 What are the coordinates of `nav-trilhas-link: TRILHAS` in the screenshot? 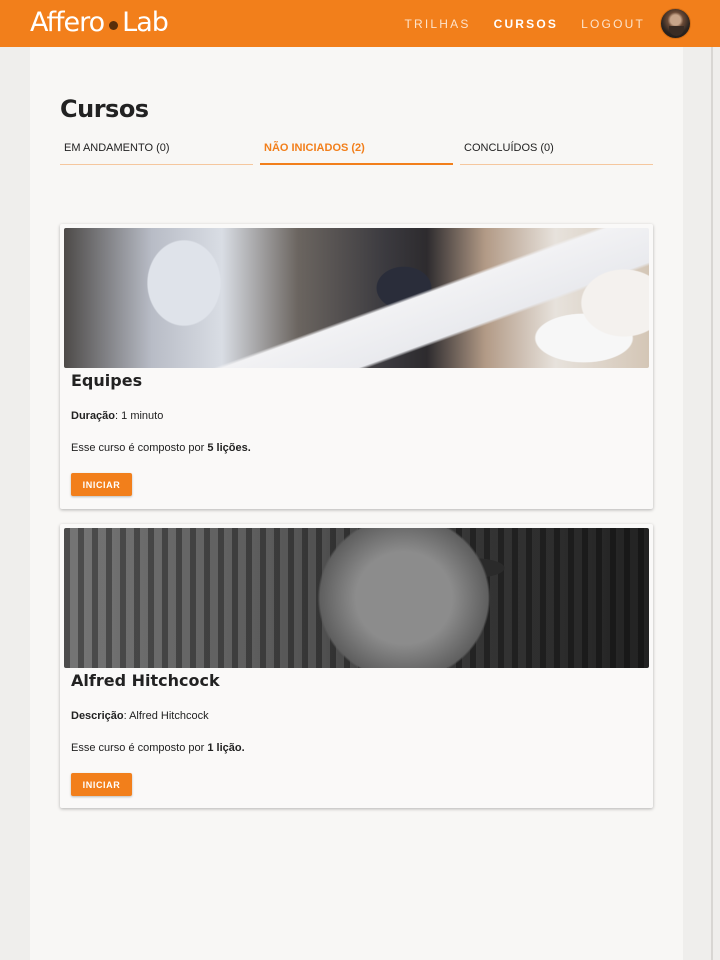 It's located at (438, 24).